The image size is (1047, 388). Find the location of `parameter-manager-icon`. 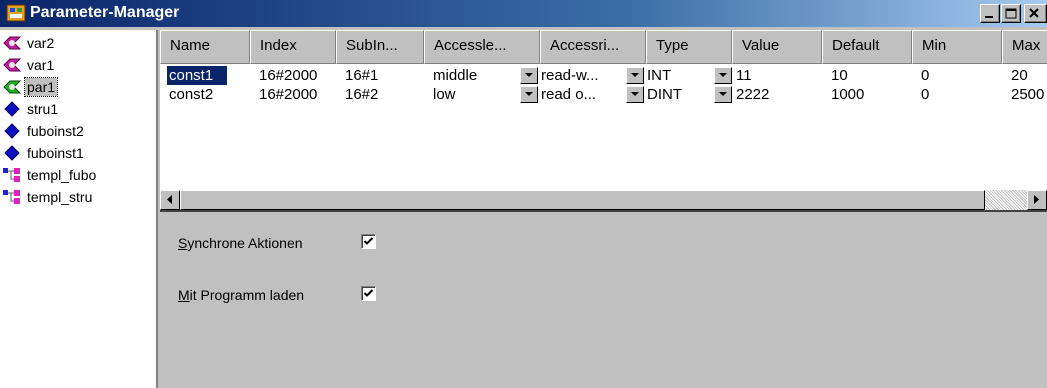

parameter-manager-icon is located at coordinates (16, 13).